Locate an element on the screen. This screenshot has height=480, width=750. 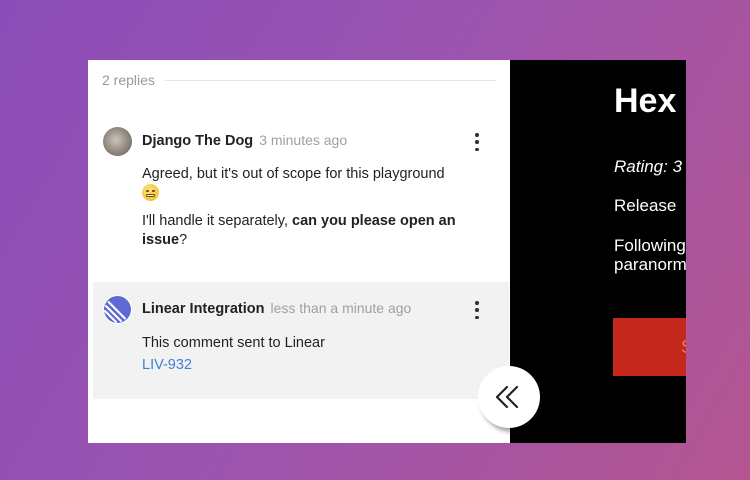
linear-logo-icon is located at coordinates (117, 309).